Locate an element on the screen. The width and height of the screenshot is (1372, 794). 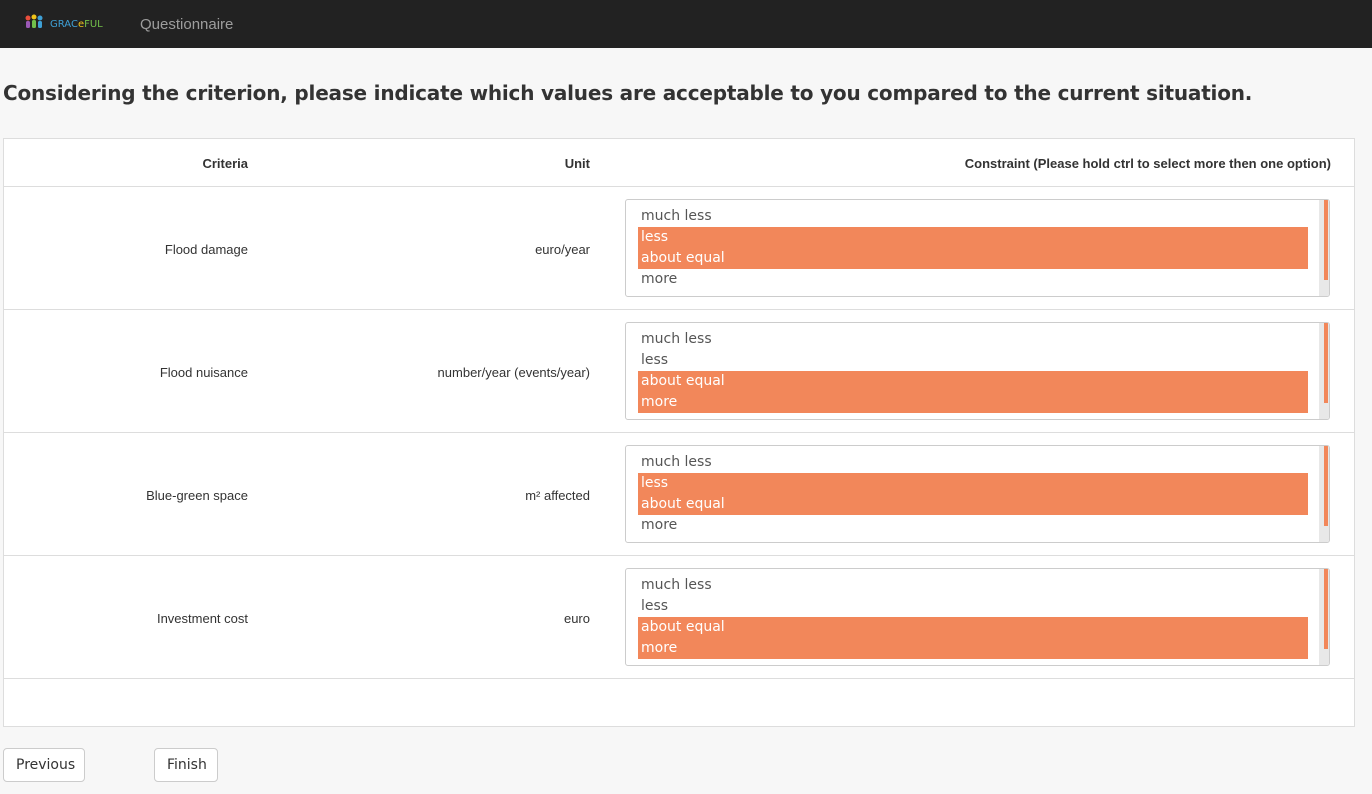
unit-cell: euro/year is located at coordinates (562, 249).